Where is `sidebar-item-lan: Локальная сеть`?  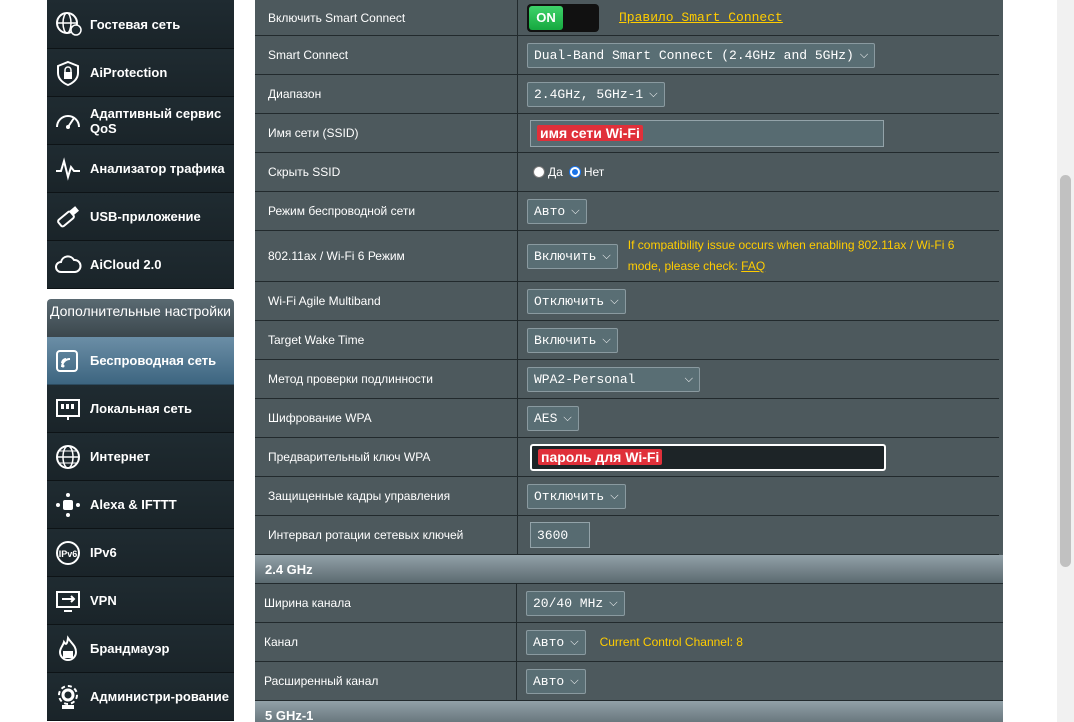
sidebar-item-lan: Локальная сеть is located at coordinates (140, 409).